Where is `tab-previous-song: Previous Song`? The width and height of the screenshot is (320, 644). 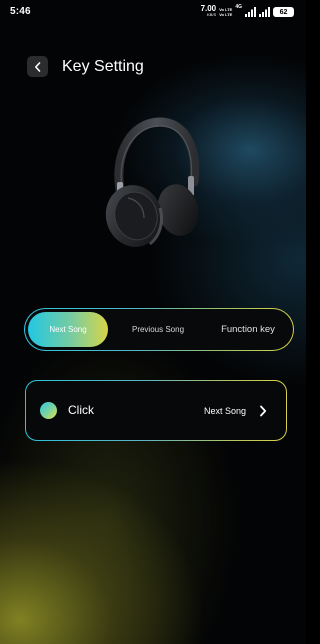
tab-previous-song: Previous Song is located at coordinates (158, 329).